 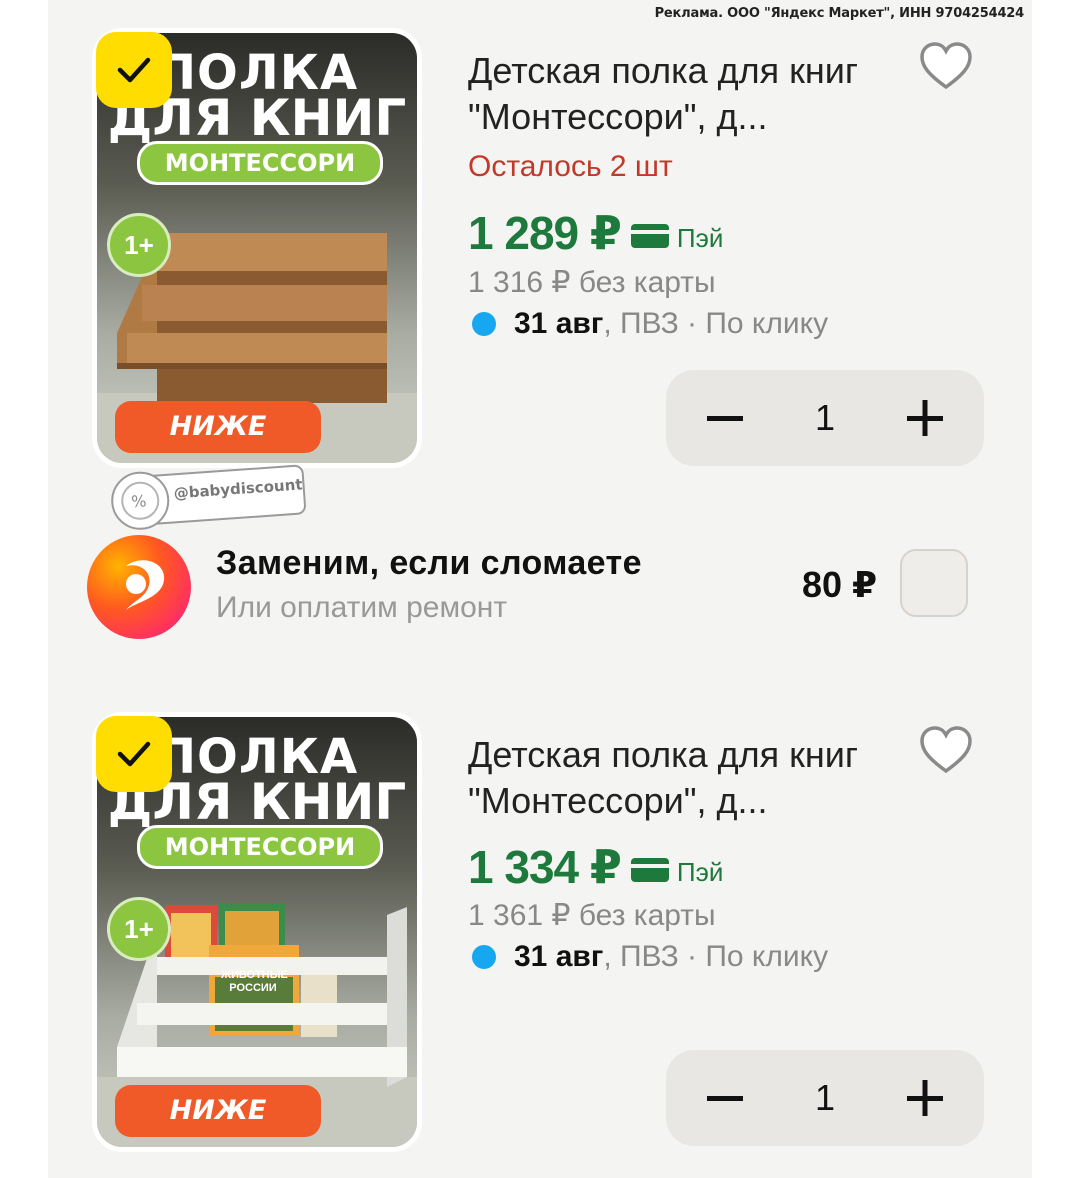 I want to click on service-title: Заменим, если сломаете, so click(x=429, y=563).